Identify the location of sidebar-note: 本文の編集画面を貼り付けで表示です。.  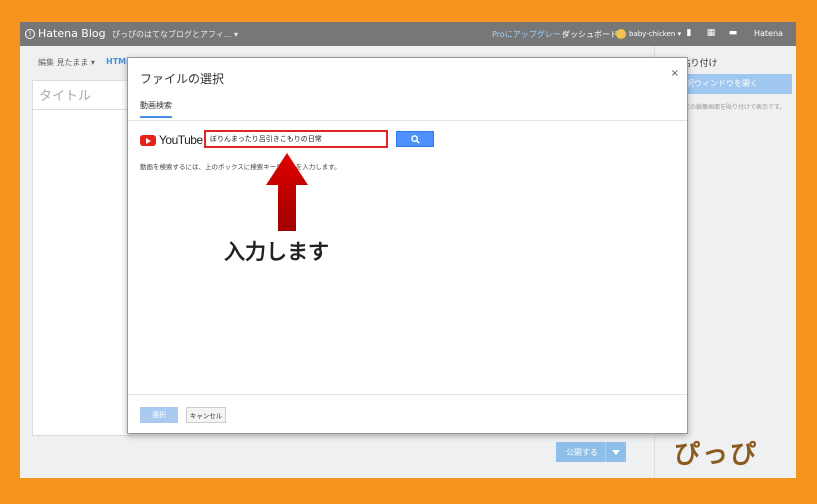
(732, 107).